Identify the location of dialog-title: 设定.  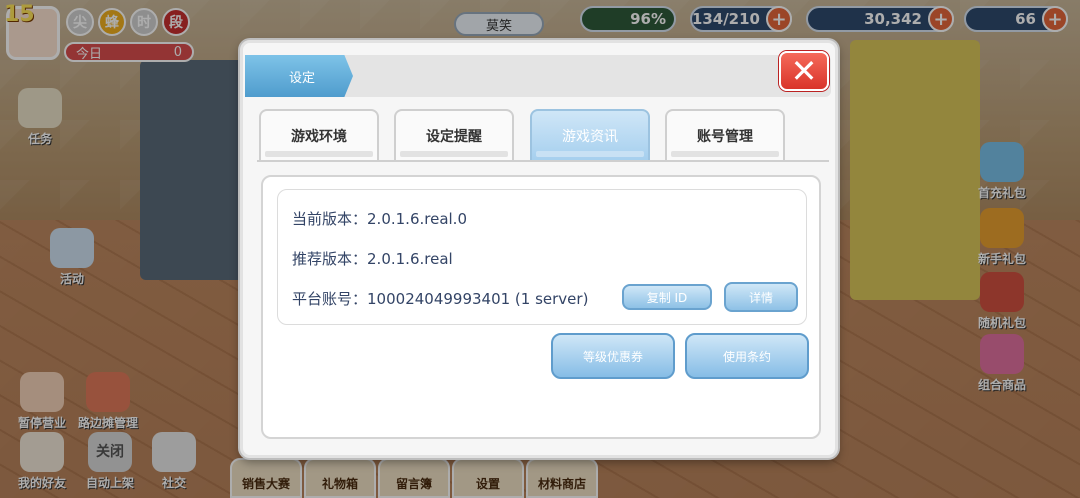
(299, 76).